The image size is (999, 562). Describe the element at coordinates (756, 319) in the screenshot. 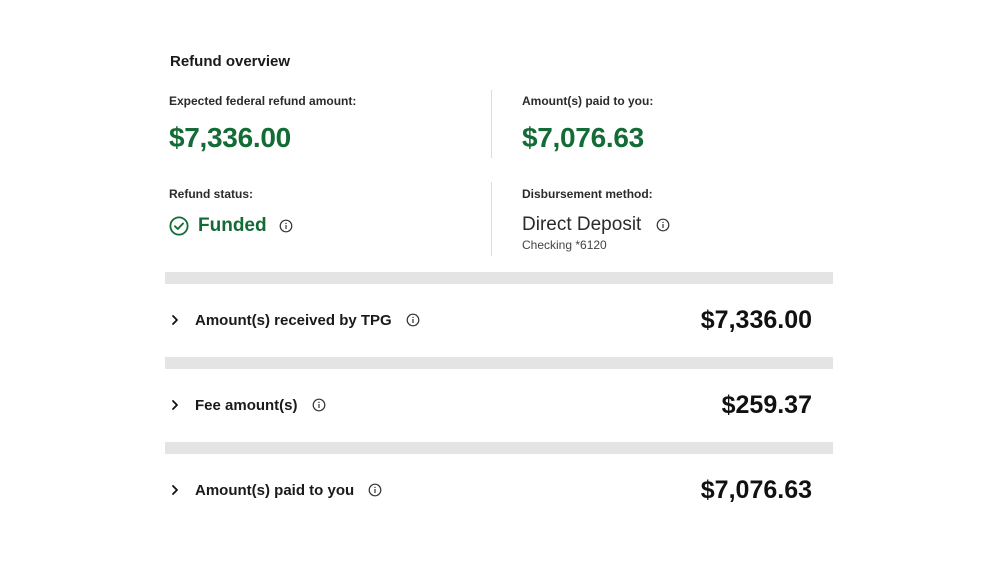

I see `row-amount: $7,336.00` at that location.